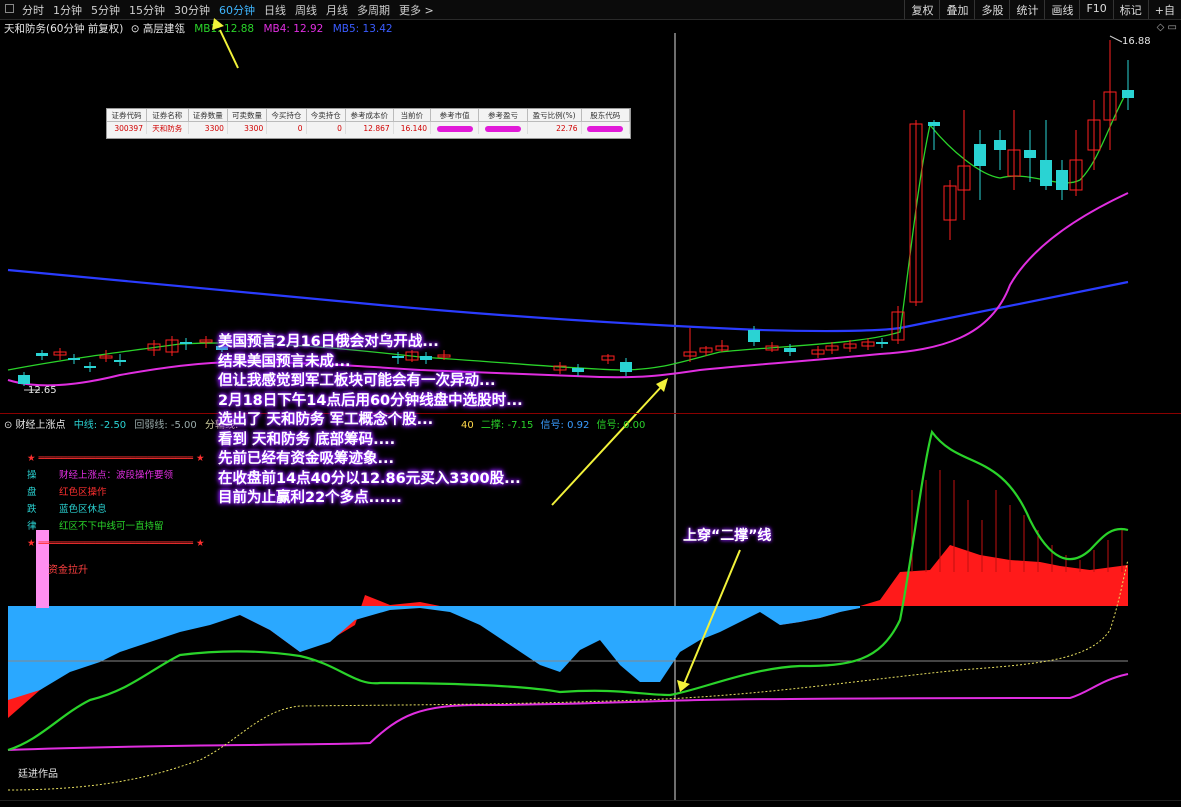 This screenshot has width=1181, height=807. What do you see at coordinates (412, 127) in the screenshot?
I see `cell-7: 16.140` at bounding box center [412, 127].